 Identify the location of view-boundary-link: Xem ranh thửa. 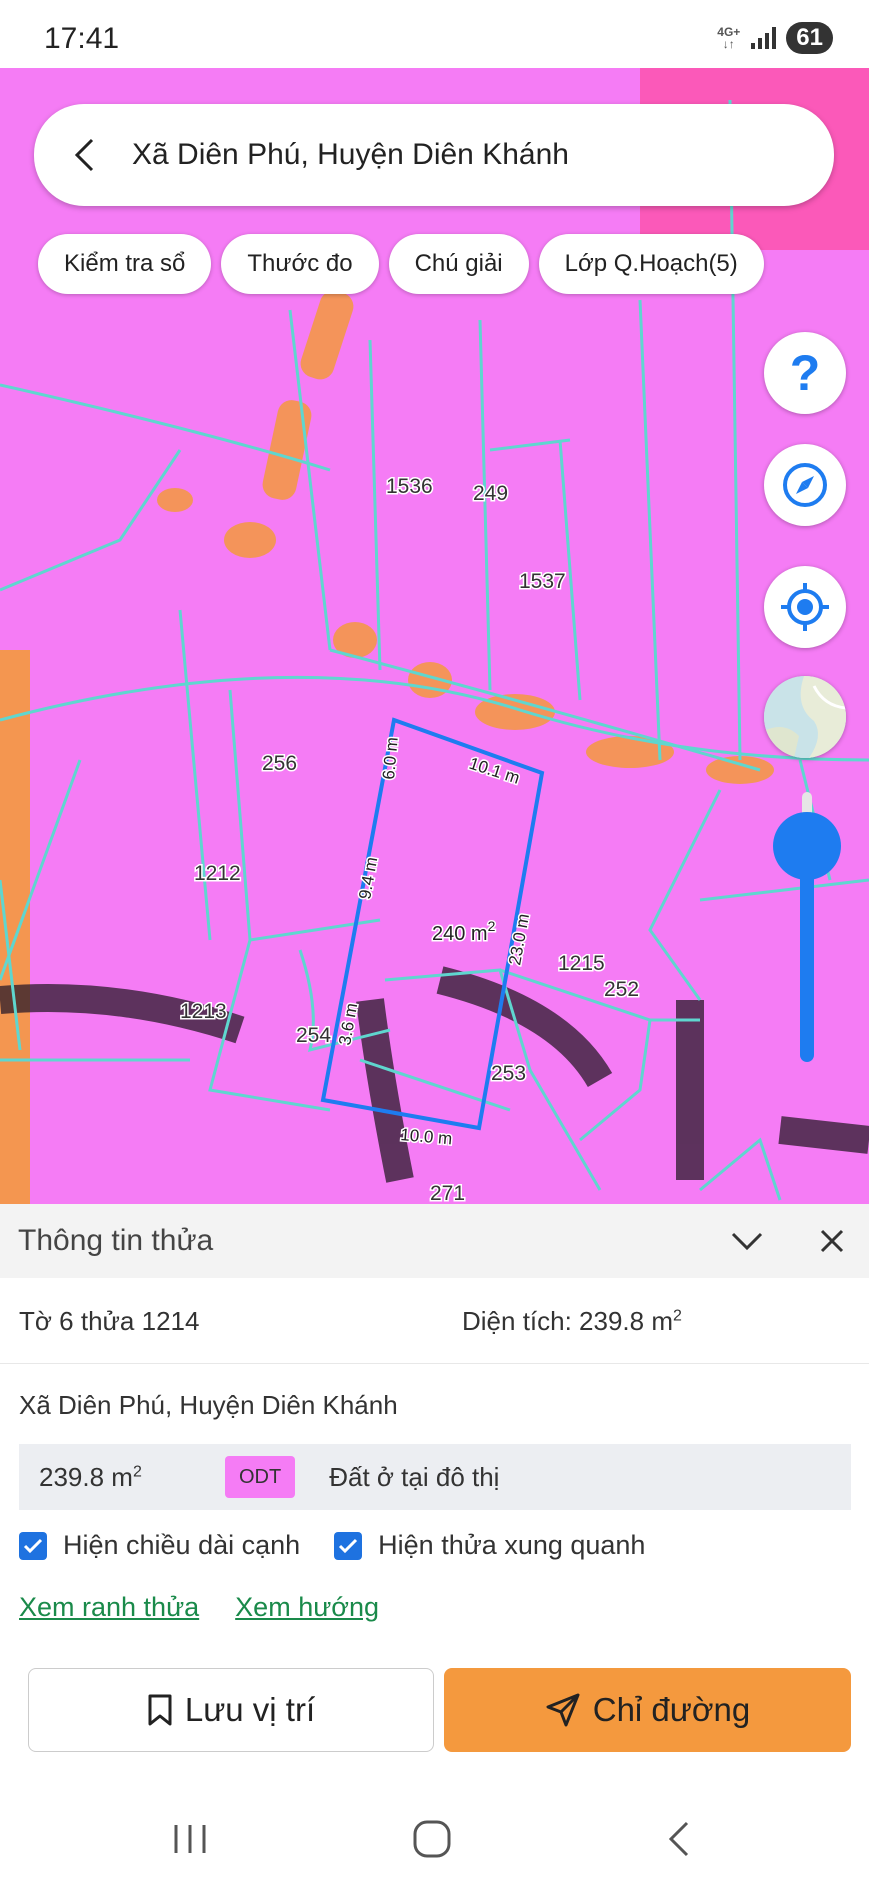
(109, 1607).